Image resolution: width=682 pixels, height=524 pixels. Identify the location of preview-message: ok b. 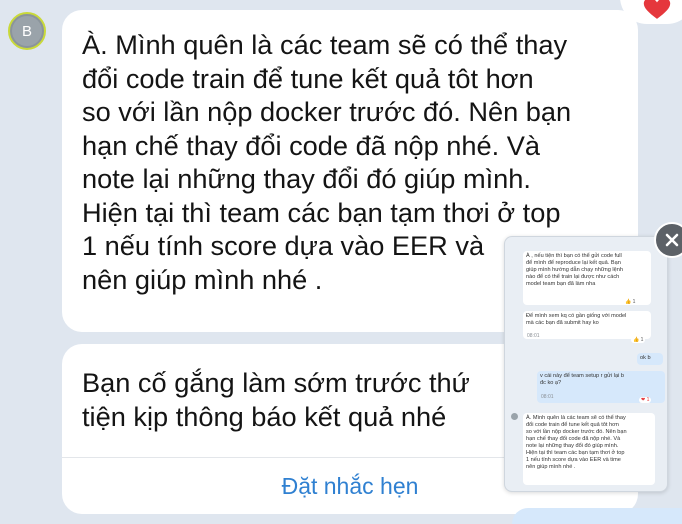
(650, 359).